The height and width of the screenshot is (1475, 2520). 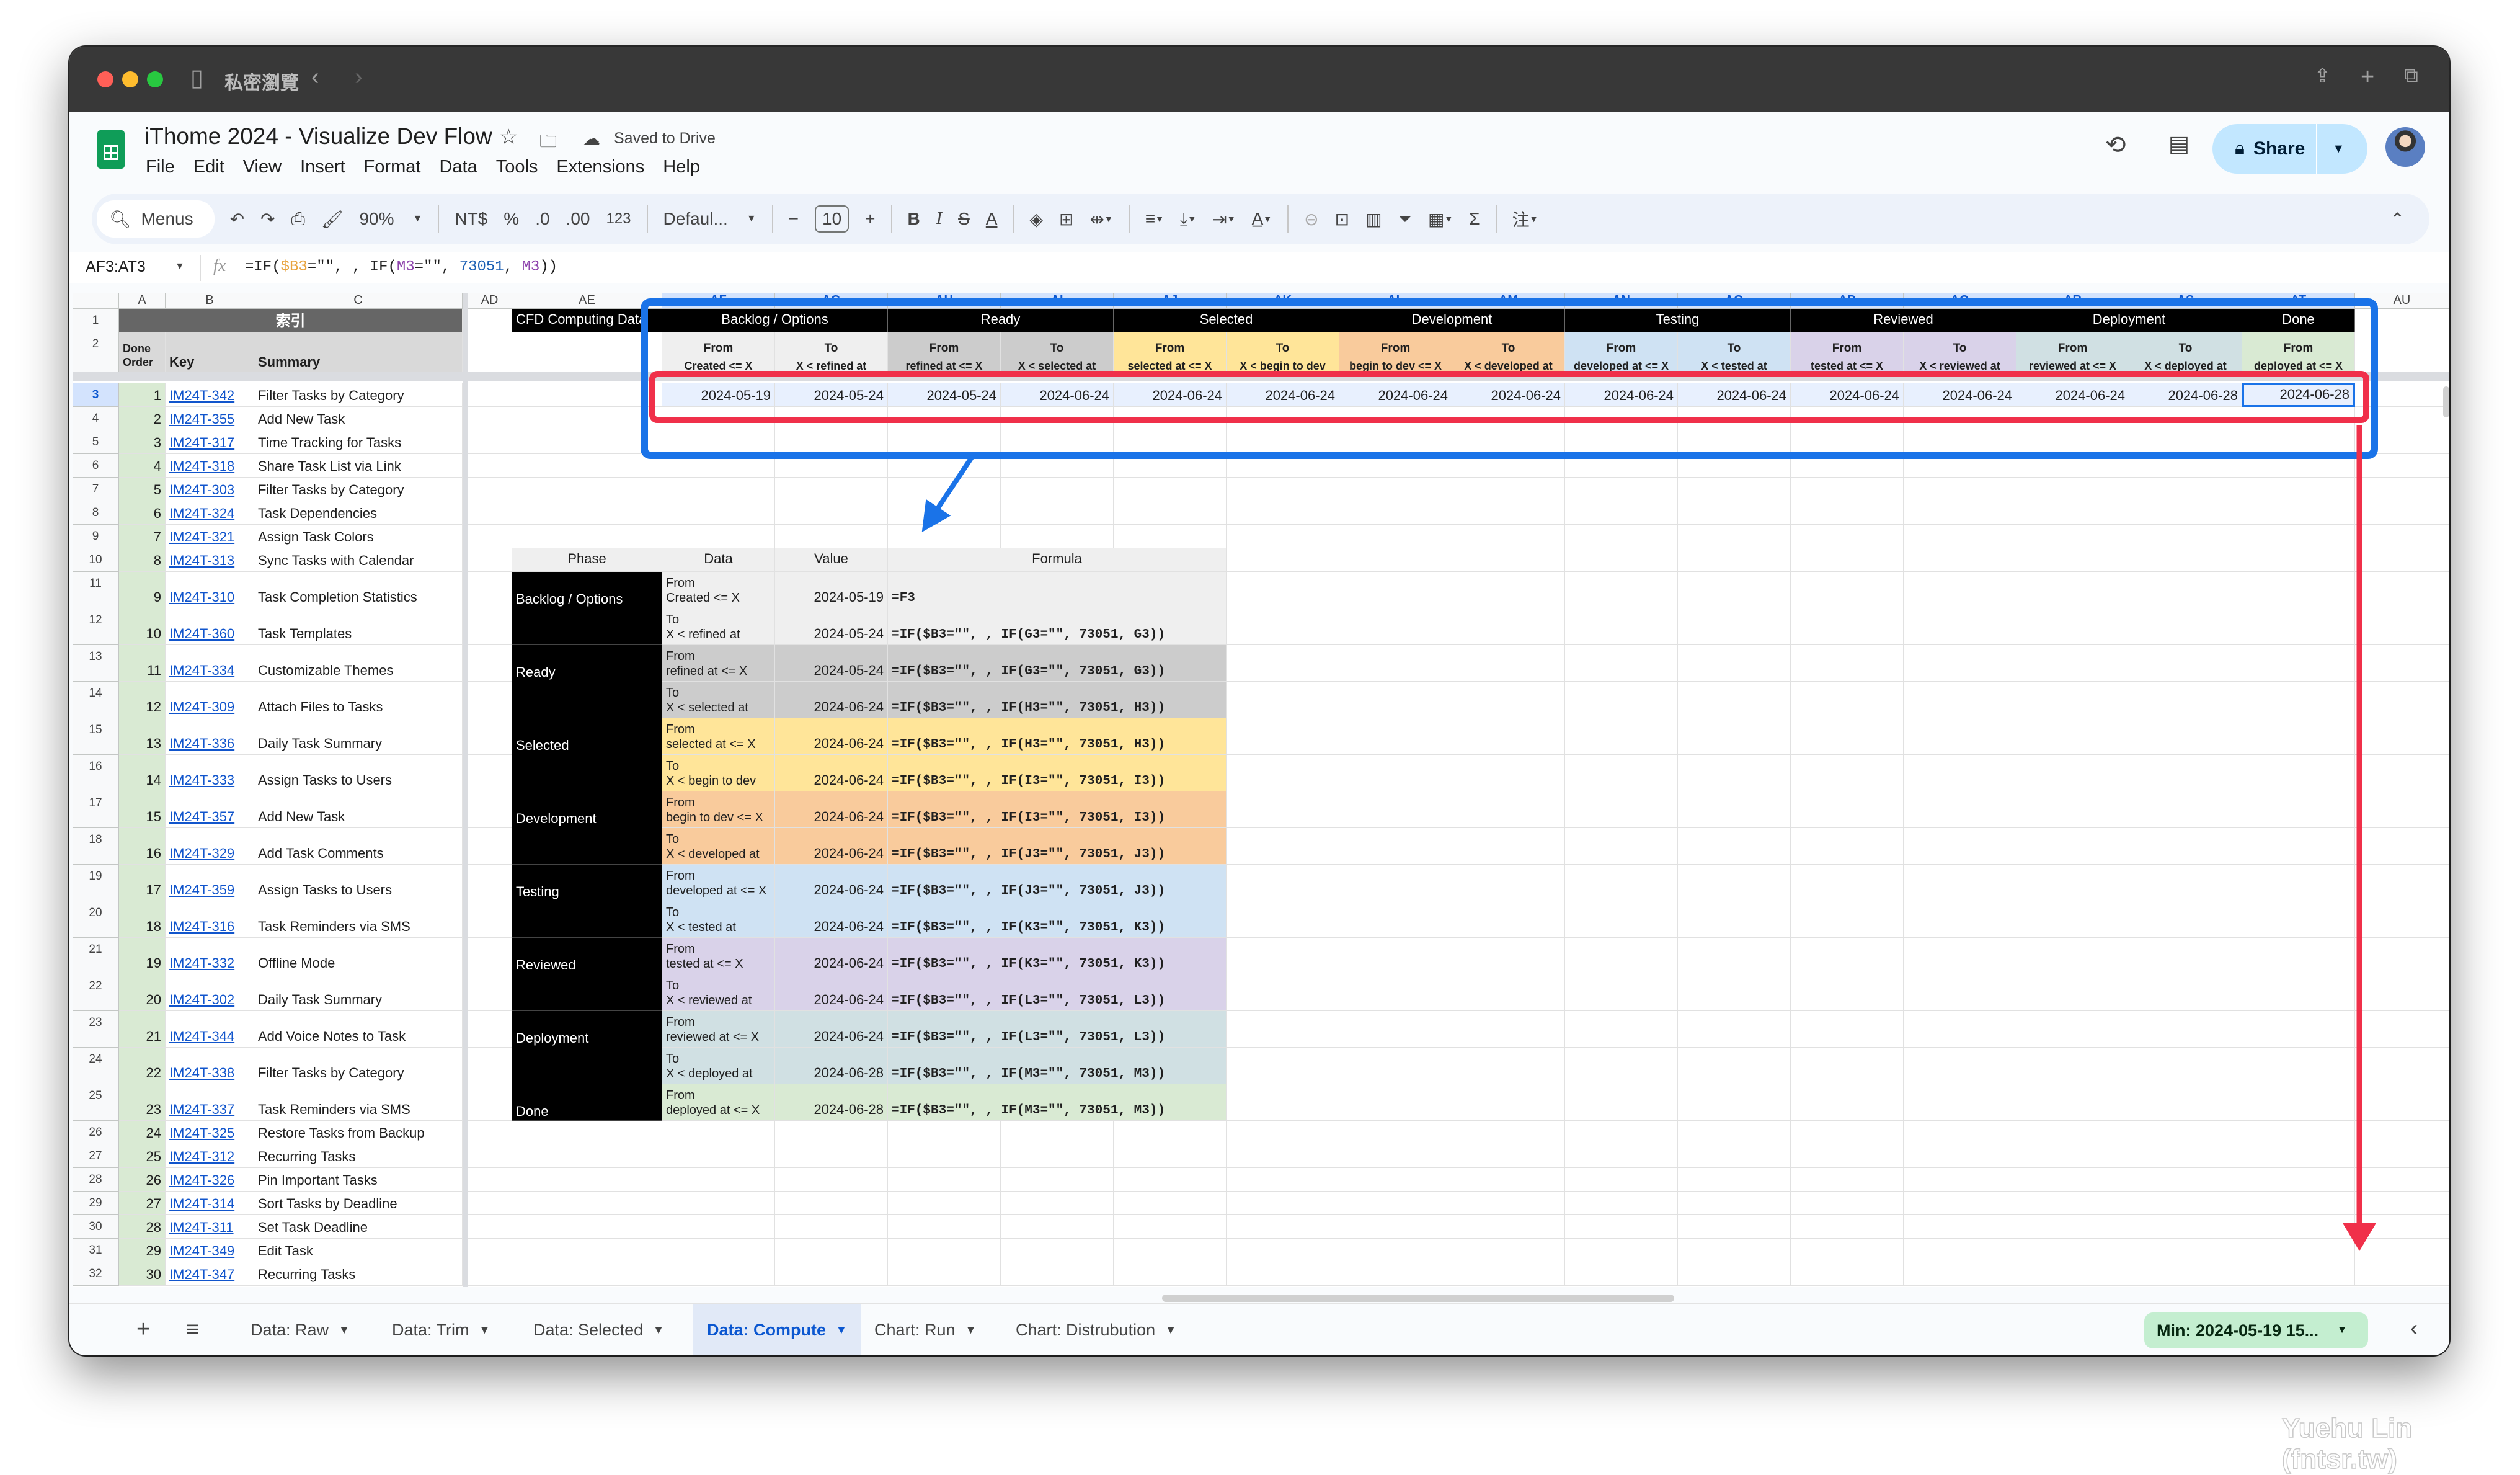 What do you see at coordinates (401, 267) in the screenshot?
I see `formula-input: =IF($B3="", , IF(M3="", 73051, M3))` at bounding box center [401, 267].